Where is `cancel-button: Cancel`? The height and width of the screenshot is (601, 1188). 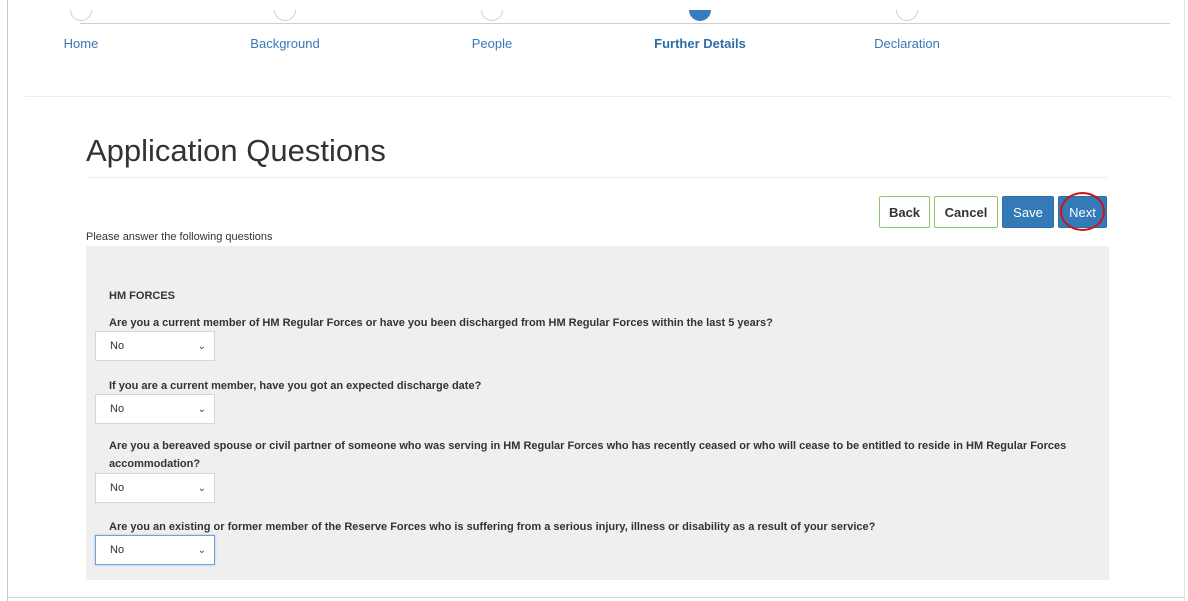 cancel-button: Cancel is located at coordinates (966, 212).